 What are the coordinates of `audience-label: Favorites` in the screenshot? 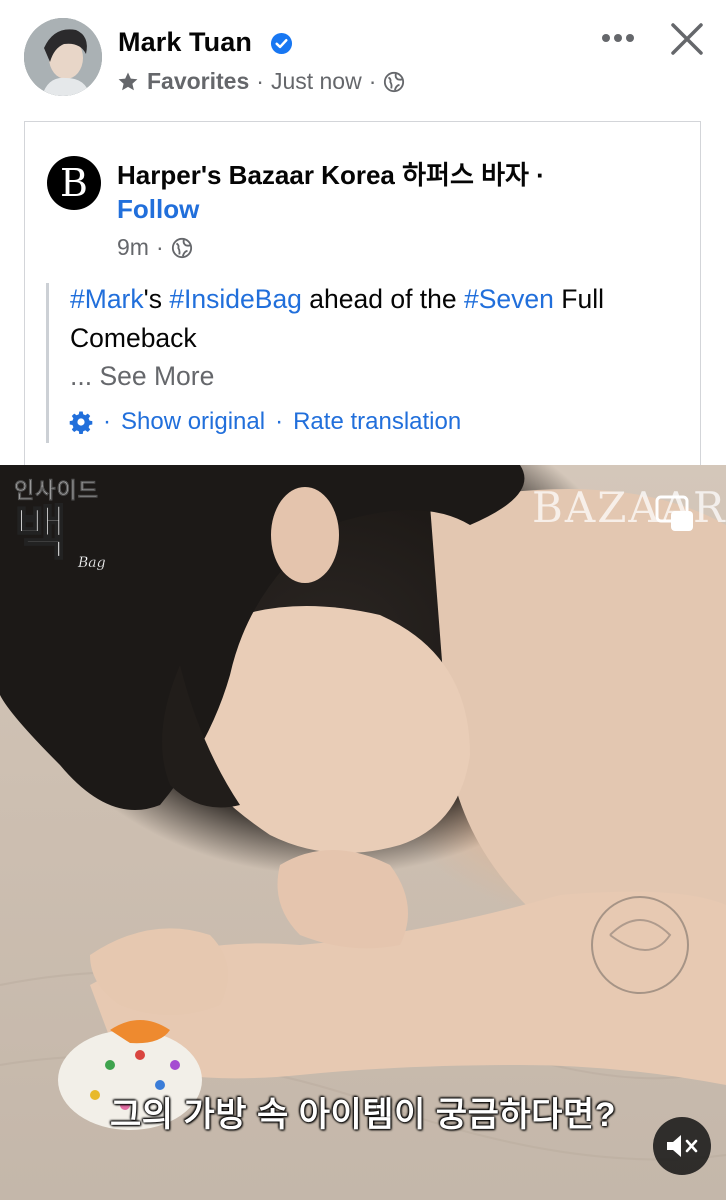 It's located at (198, 81).